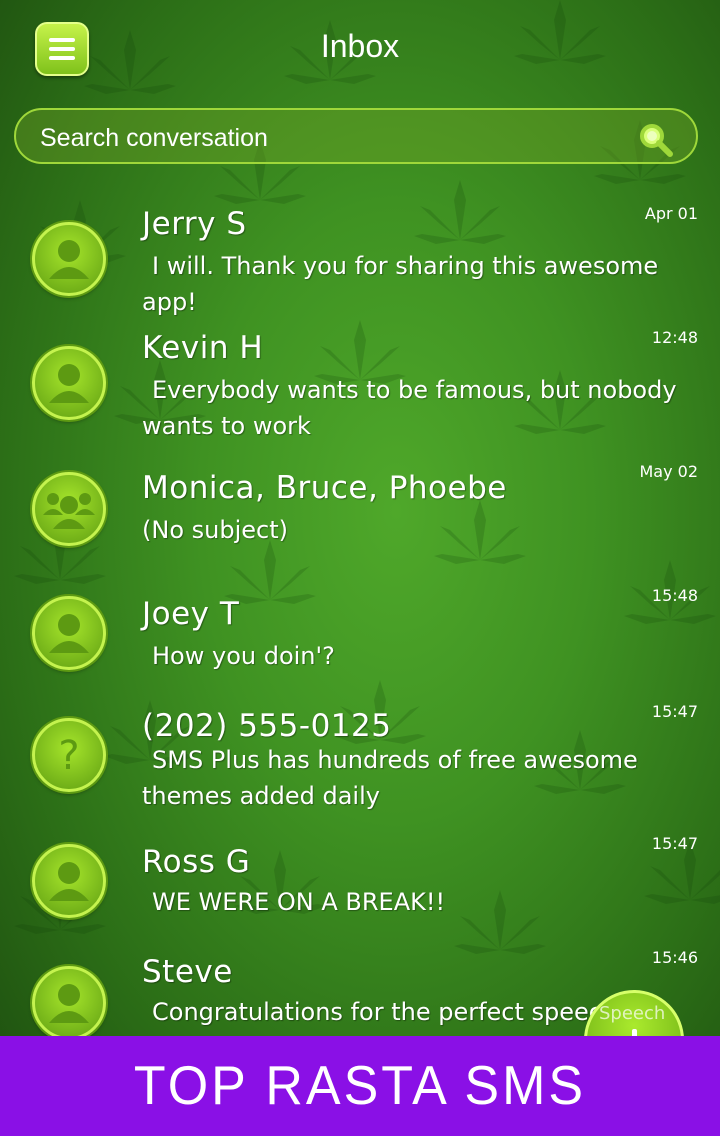  What do you see at coordinates (191, 614) in the screenshot?
I see `contact-name: Joey T` at bounding box center [191, 614].